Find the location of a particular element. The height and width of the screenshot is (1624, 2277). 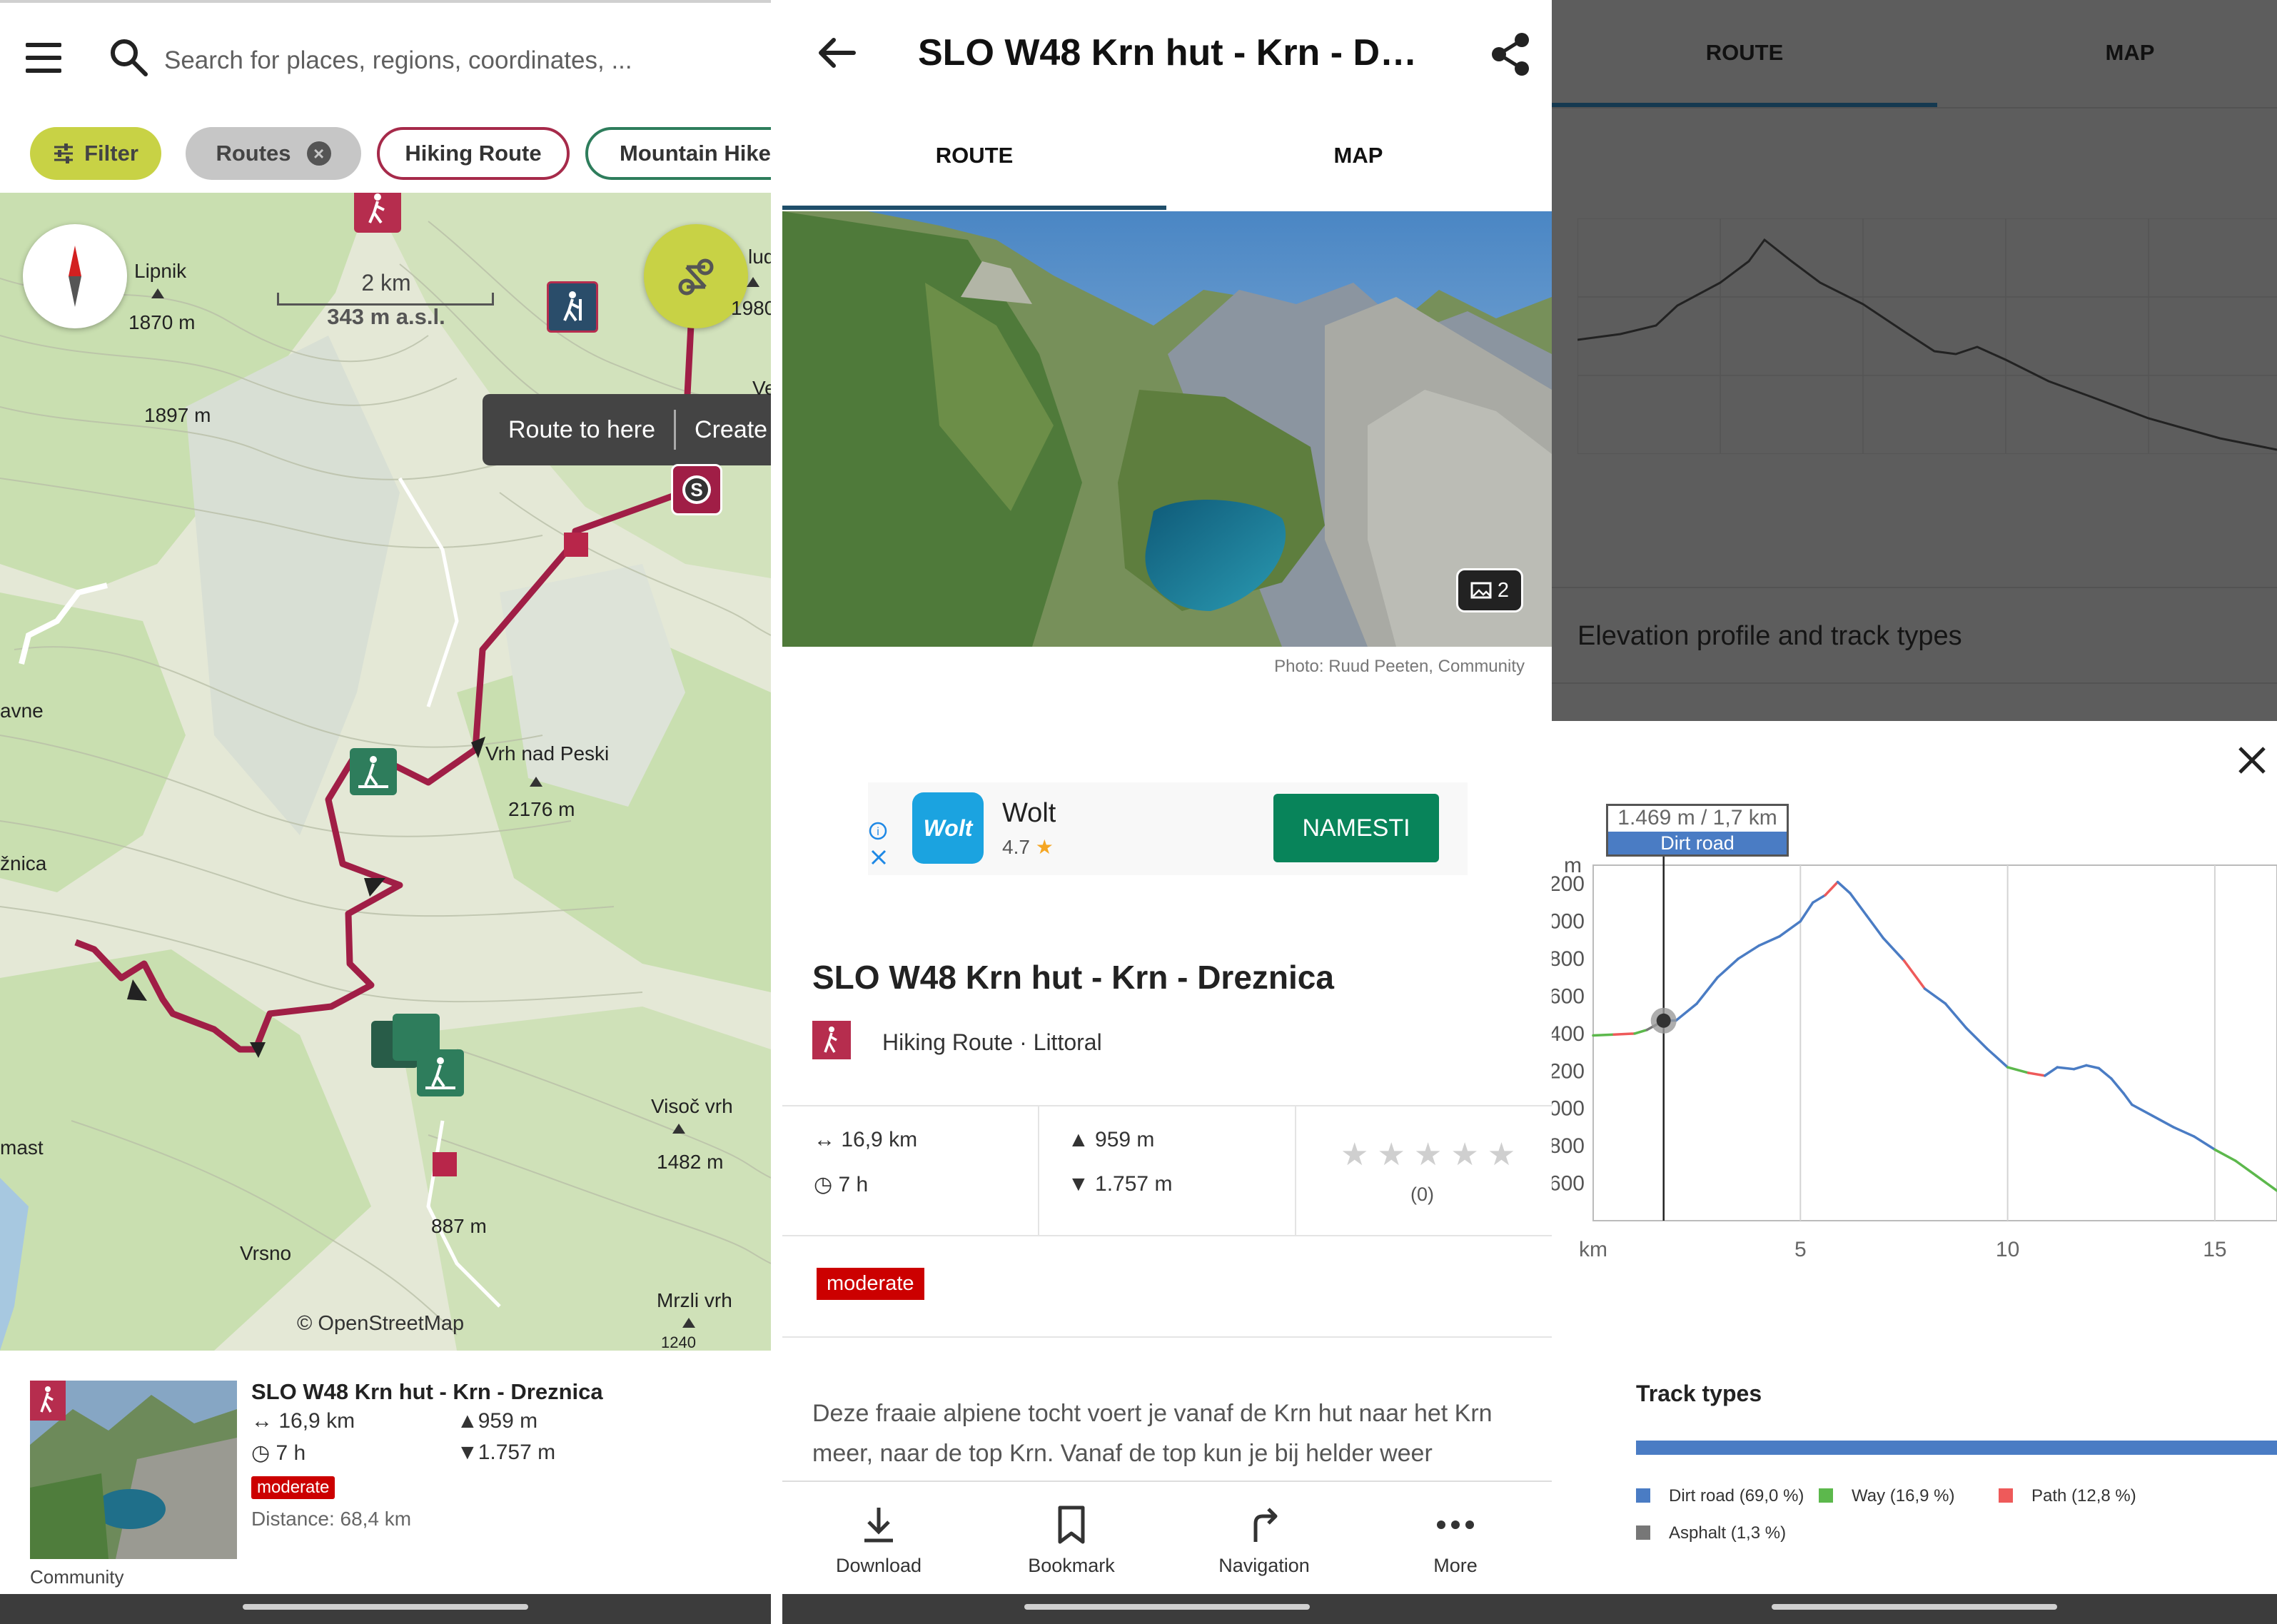

map-label-vrsno: Vrsno is located at coordinates (266, 1253).